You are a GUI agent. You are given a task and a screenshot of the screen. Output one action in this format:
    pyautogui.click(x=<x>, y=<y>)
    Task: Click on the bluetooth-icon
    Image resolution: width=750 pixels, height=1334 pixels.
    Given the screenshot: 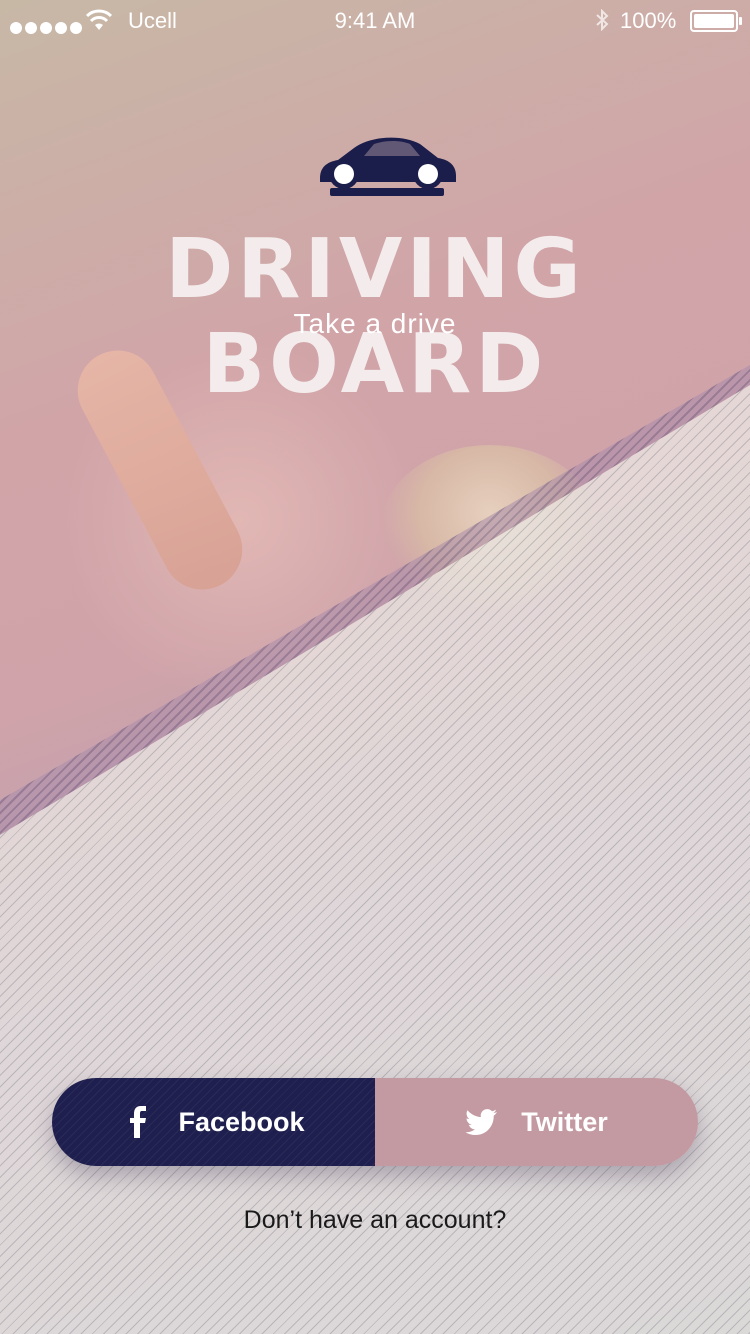 What is the action you would take?
    pyautogui.click(x=602, y=20)
    